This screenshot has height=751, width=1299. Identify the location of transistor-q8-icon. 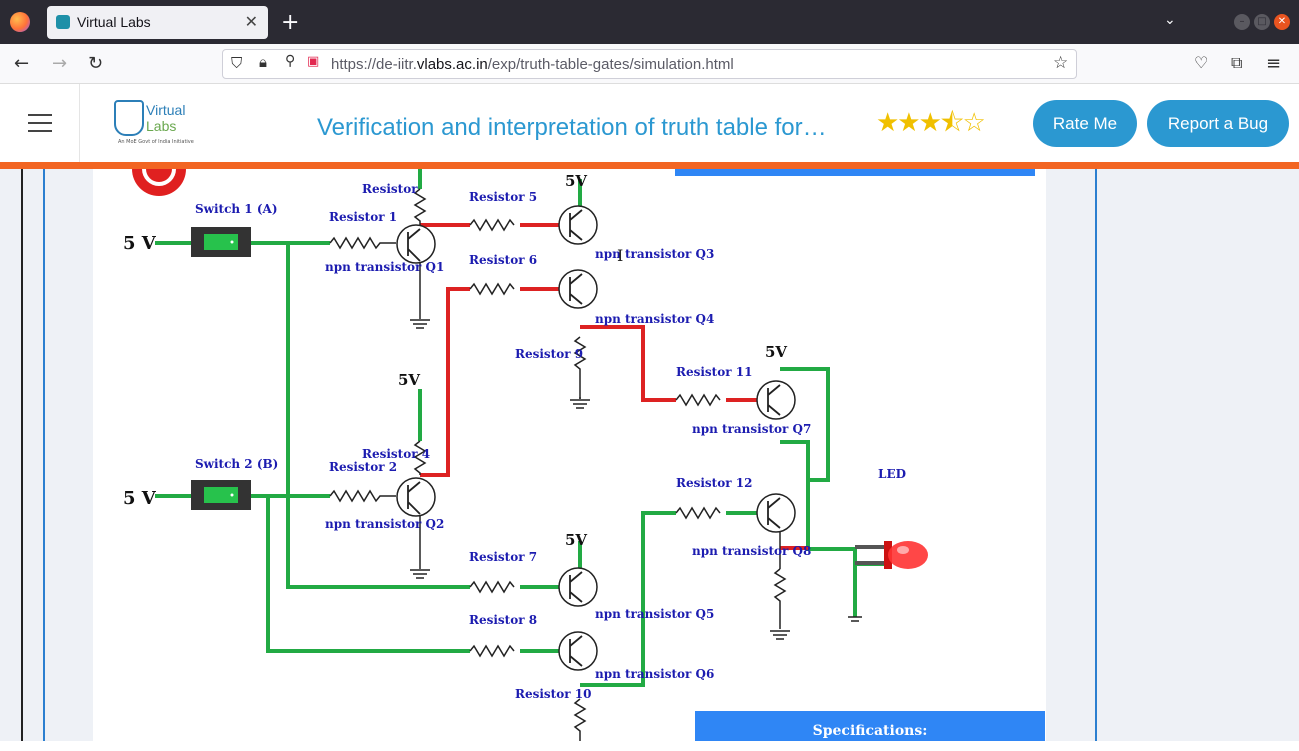
(776, 513).